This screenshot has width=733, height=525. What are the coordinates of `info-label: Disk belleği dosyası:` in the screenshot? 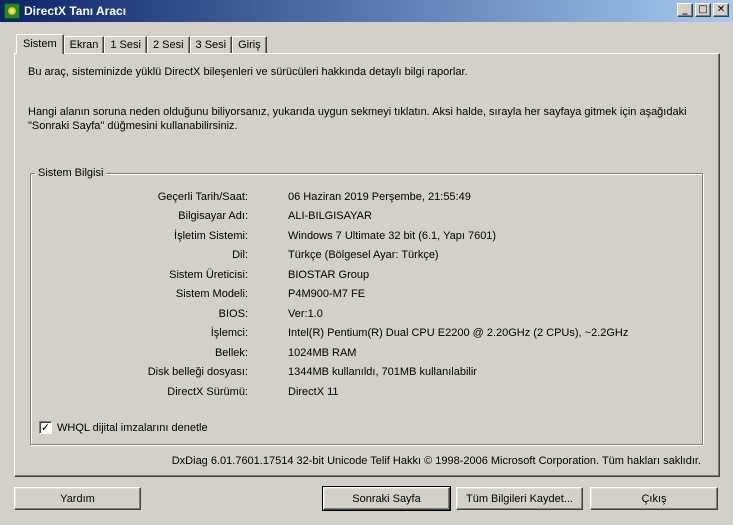 It's located at (197, 372).